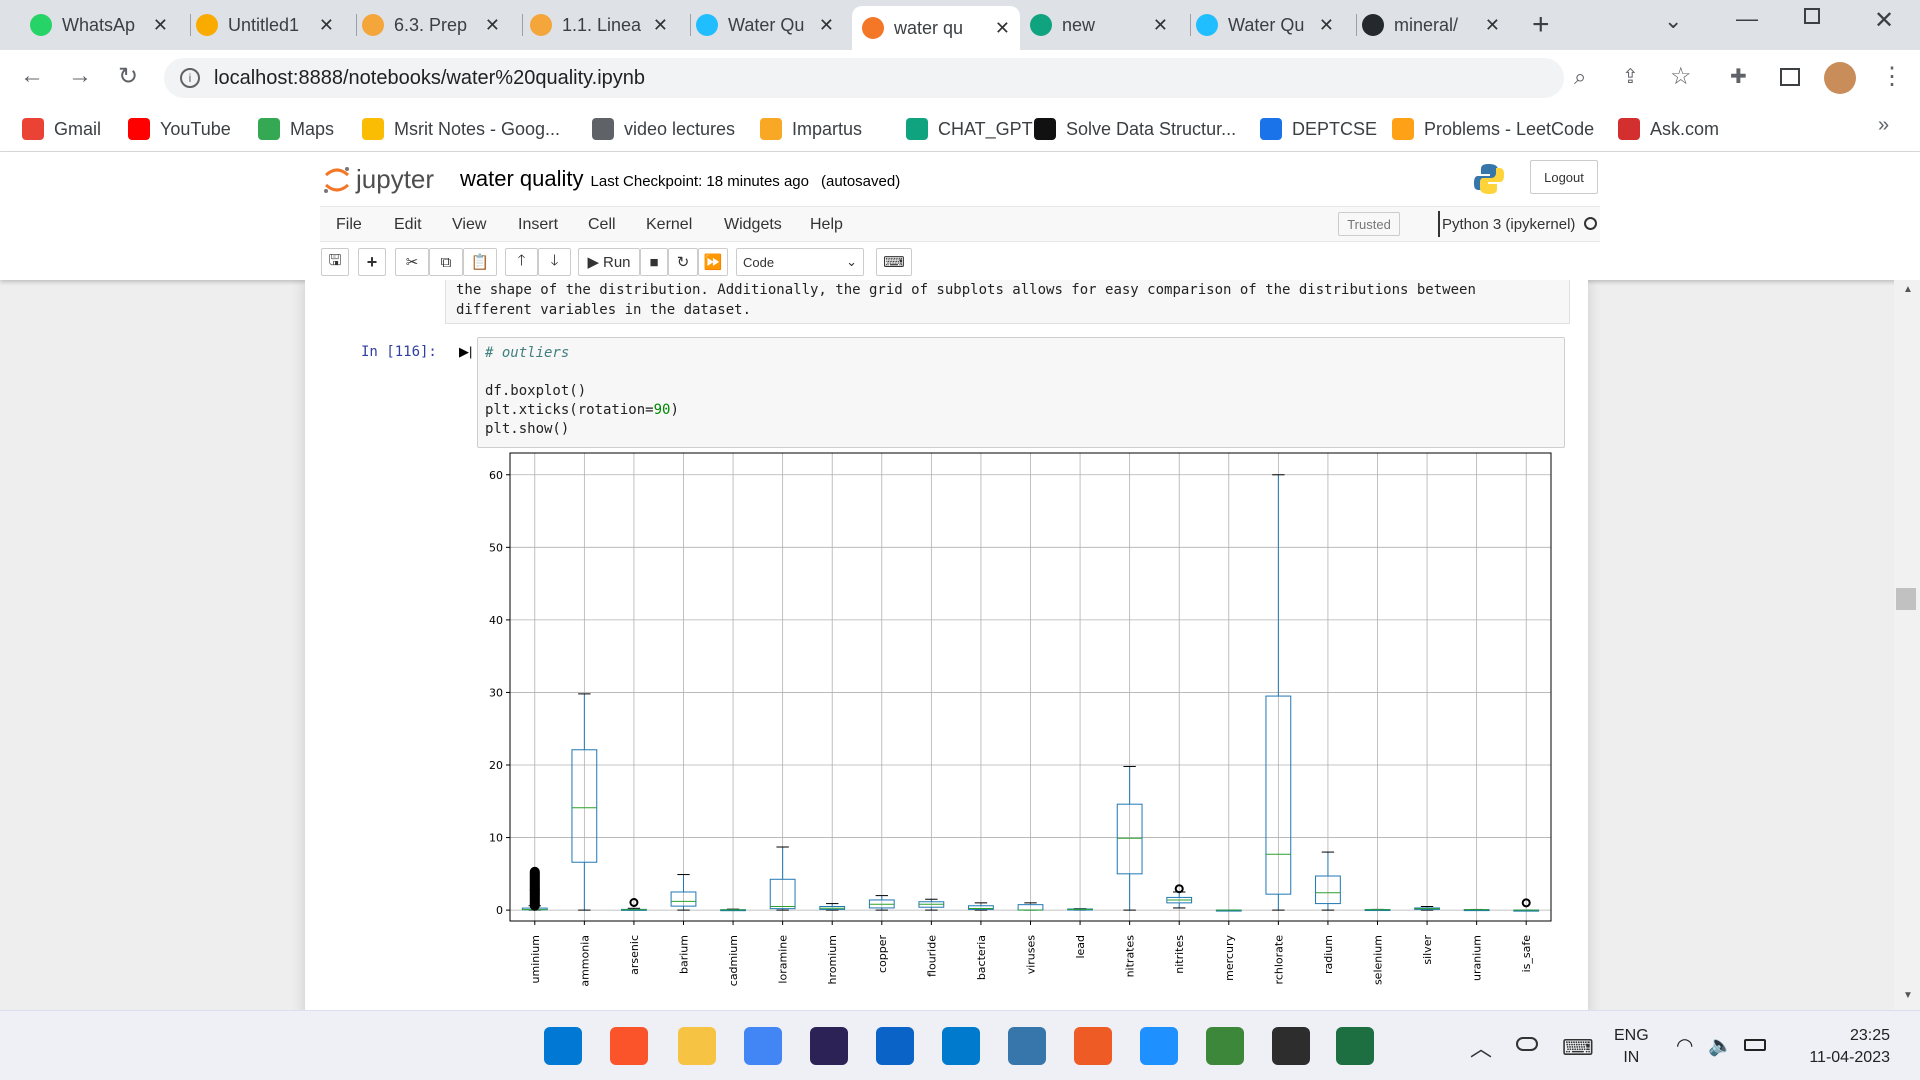  What do you see at coordinates (265, 25) in the screenshot?
I see `tab-1: Untitled1 ✕` at bounding box center [265, 25].